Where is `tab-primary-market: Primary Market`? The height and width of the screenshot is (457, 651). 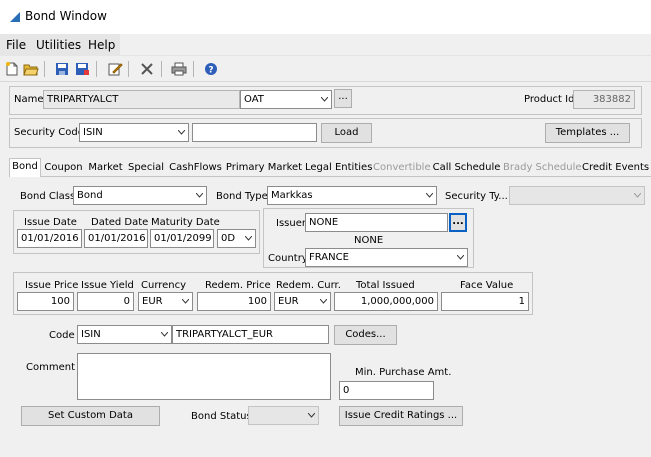 tab-primary-market: Primary Market is located at coordinates (264, 168).